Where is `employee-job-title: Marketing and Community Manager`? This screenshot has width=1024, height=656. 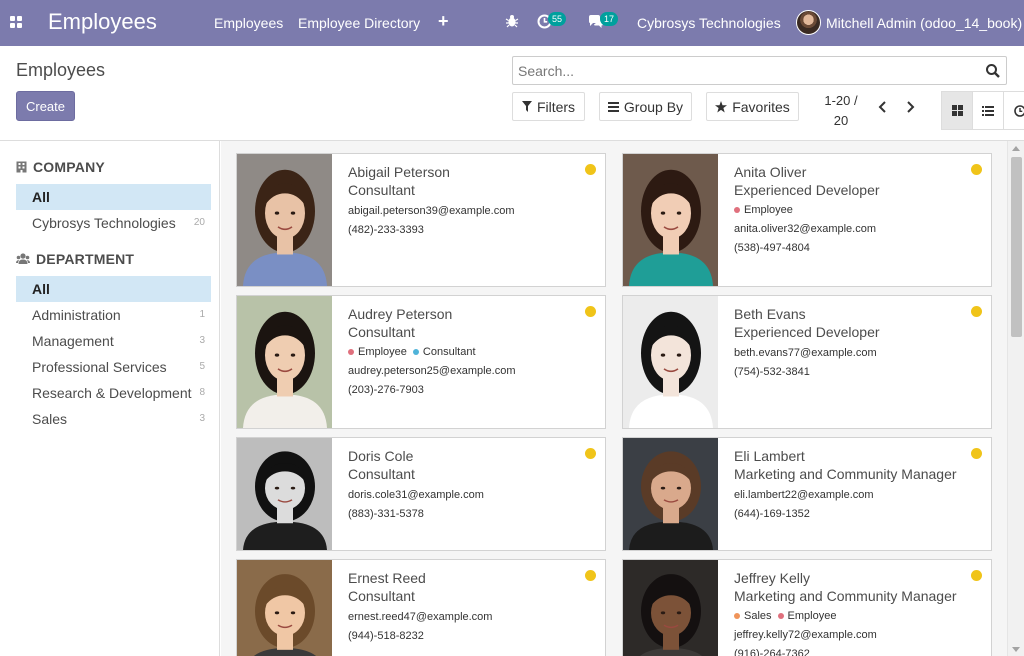
employee-job-title: Marketing and Community Manager is located at coordinates (845, 596).